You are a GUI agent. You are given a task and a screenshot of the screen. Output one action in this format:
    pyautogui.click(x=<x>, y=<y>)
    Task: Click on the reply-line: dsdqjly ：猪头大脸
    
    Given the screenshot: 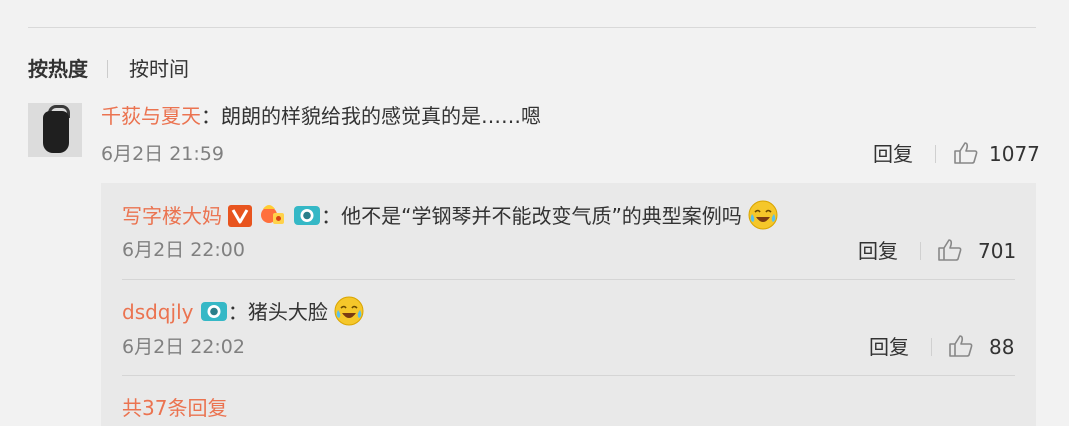 What is the action you would take?
    pyautogui.click(x=243, y=311)
    